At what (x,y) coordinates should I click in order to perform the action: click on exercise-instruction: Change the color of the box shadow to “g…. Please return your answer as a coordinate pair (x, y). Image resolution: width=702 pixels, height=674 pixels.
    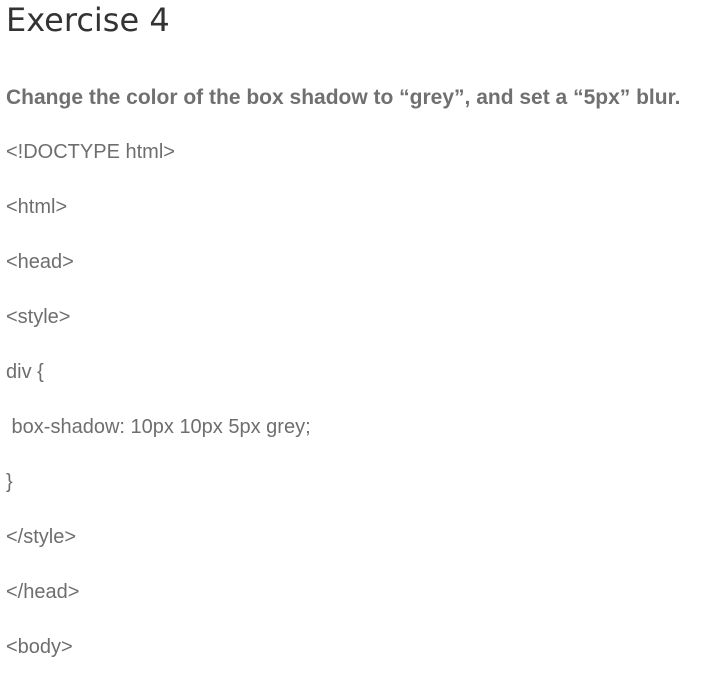
    Looking at the image, I should click on (343, 97).